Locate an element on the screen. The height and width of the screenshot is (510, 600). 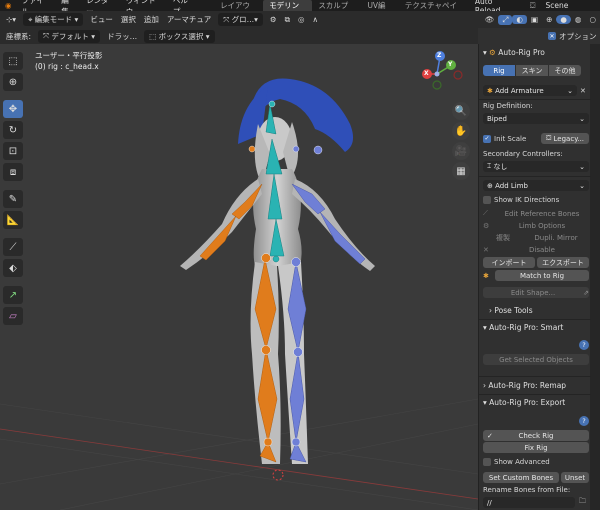
annotate-tool-icon: ✎ is located at coordinates (13, 199).